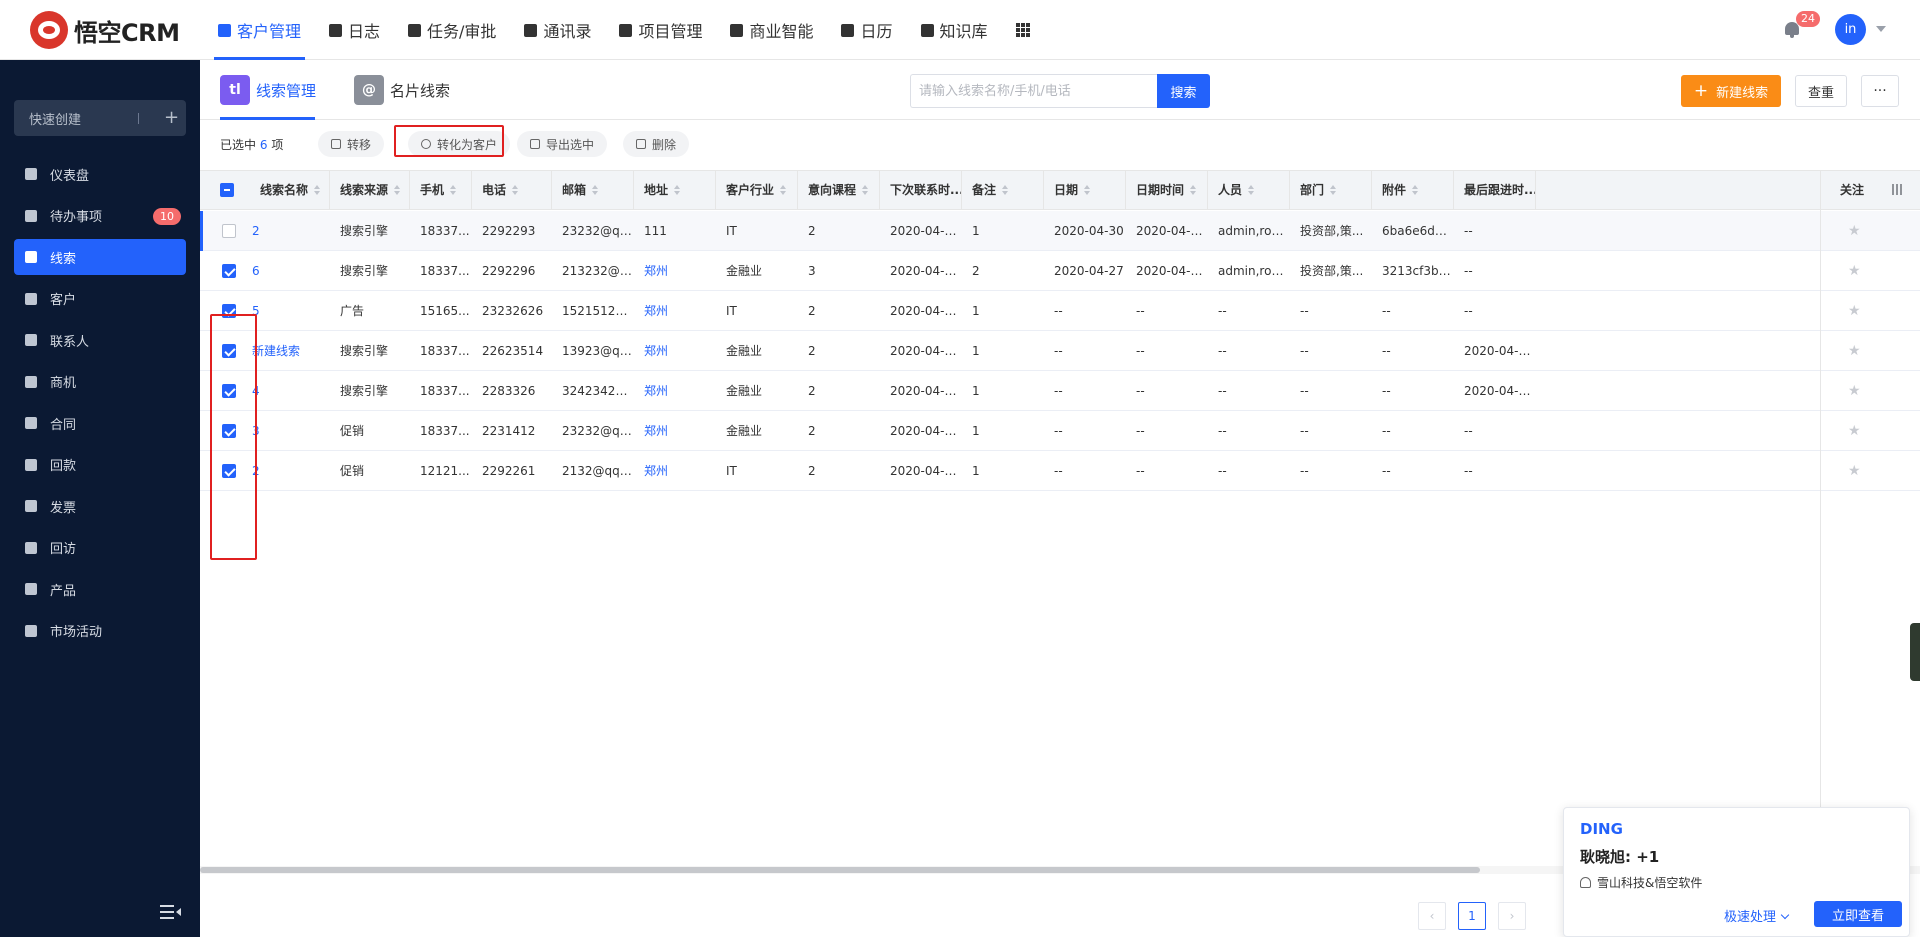  What do you see at coordinates (1880, 91) in the screenshot?
I see `more-button: ···` at bounding box center [1880, 91].